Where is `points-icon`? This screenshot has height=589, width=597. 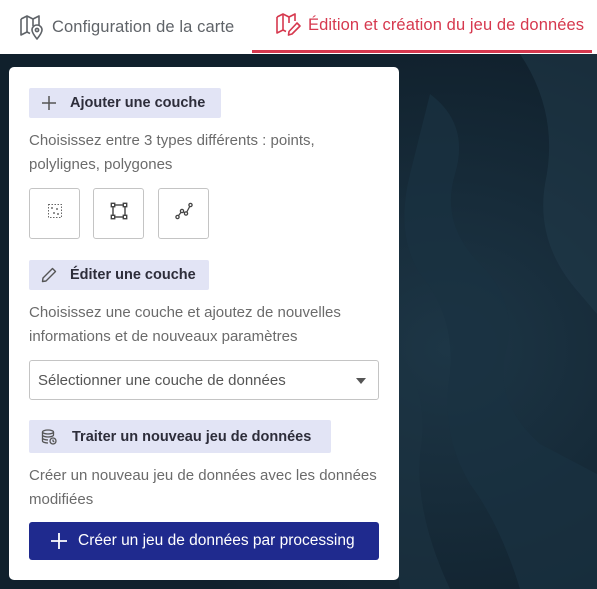
points-icon is located at coordinates (55, 213).